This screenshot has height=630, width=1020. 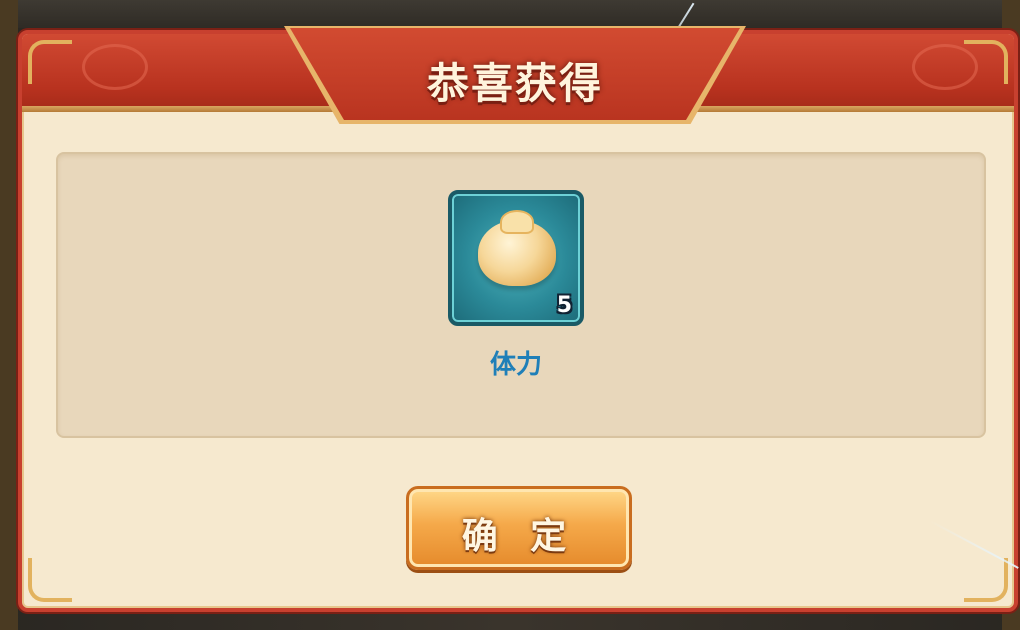 What do you see at coordinates (514, 83) in the screenshot?
I see `dialog-title: 恭喜获得` at bounding box center [514, 83].